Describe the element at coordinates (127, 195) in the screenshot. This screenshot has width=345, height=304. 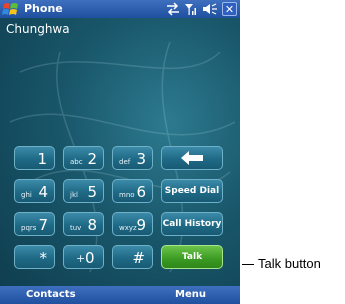
I see `key-letters: mno` at that location.